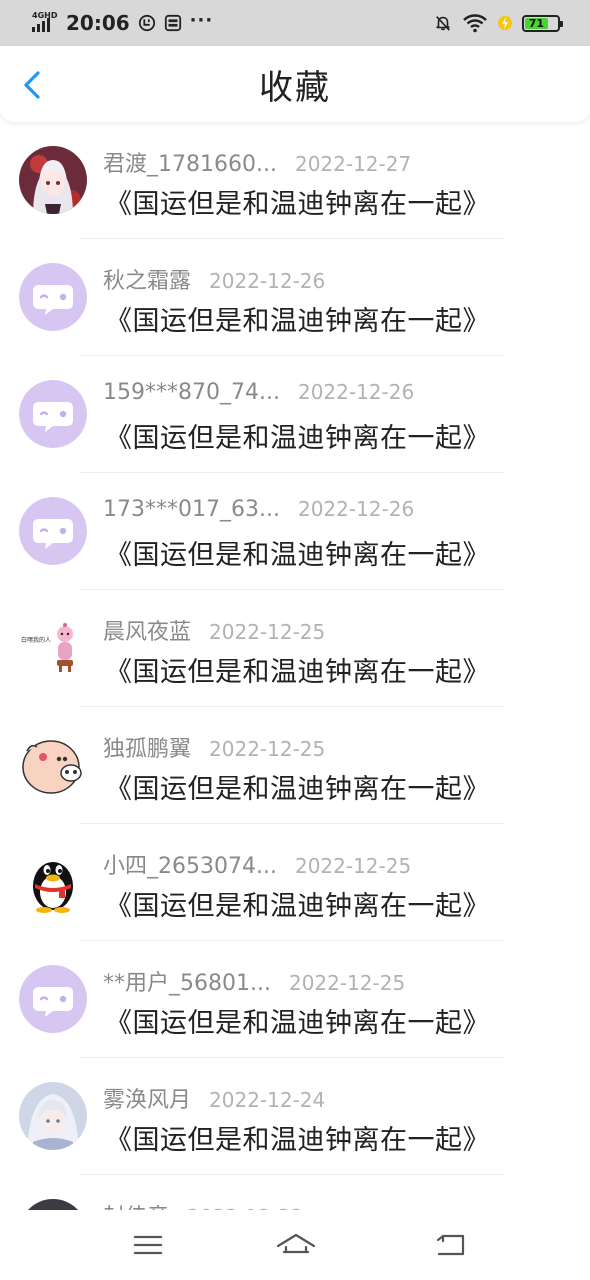 The width and height of the screenshot is (590, 1280). I want to click on user-name: 雾涣风月, so click(147, 1100).